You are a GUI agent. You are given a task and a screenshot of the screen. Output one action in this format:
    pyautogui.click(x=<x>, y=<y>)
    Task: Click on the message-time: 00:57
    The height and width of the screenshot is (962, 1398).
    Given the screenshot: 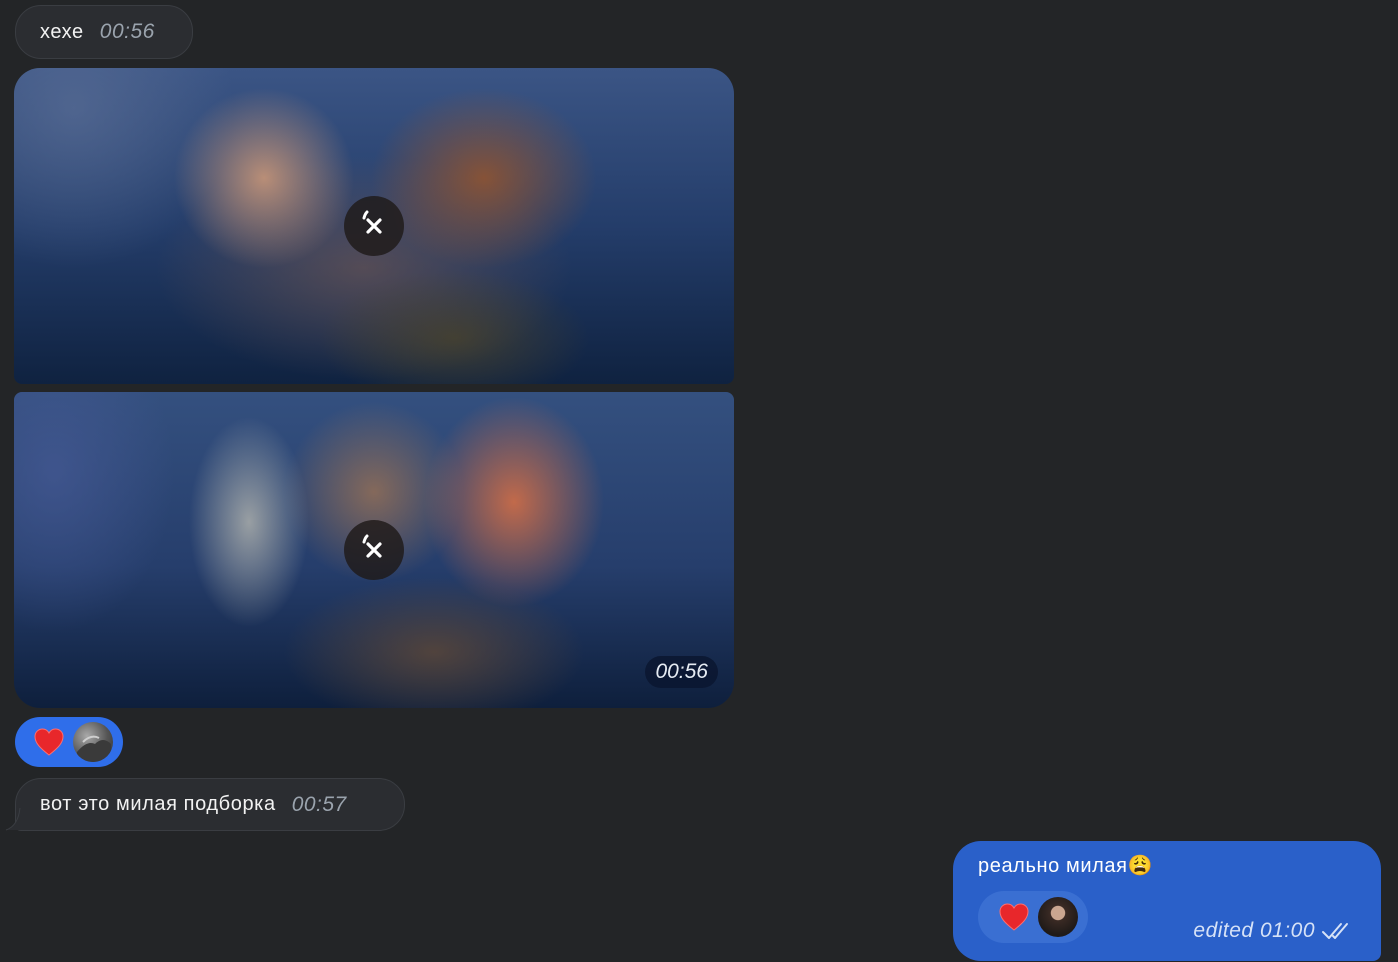 What is the action you would take?
    pyautogui.click(x=319, y=804)
    